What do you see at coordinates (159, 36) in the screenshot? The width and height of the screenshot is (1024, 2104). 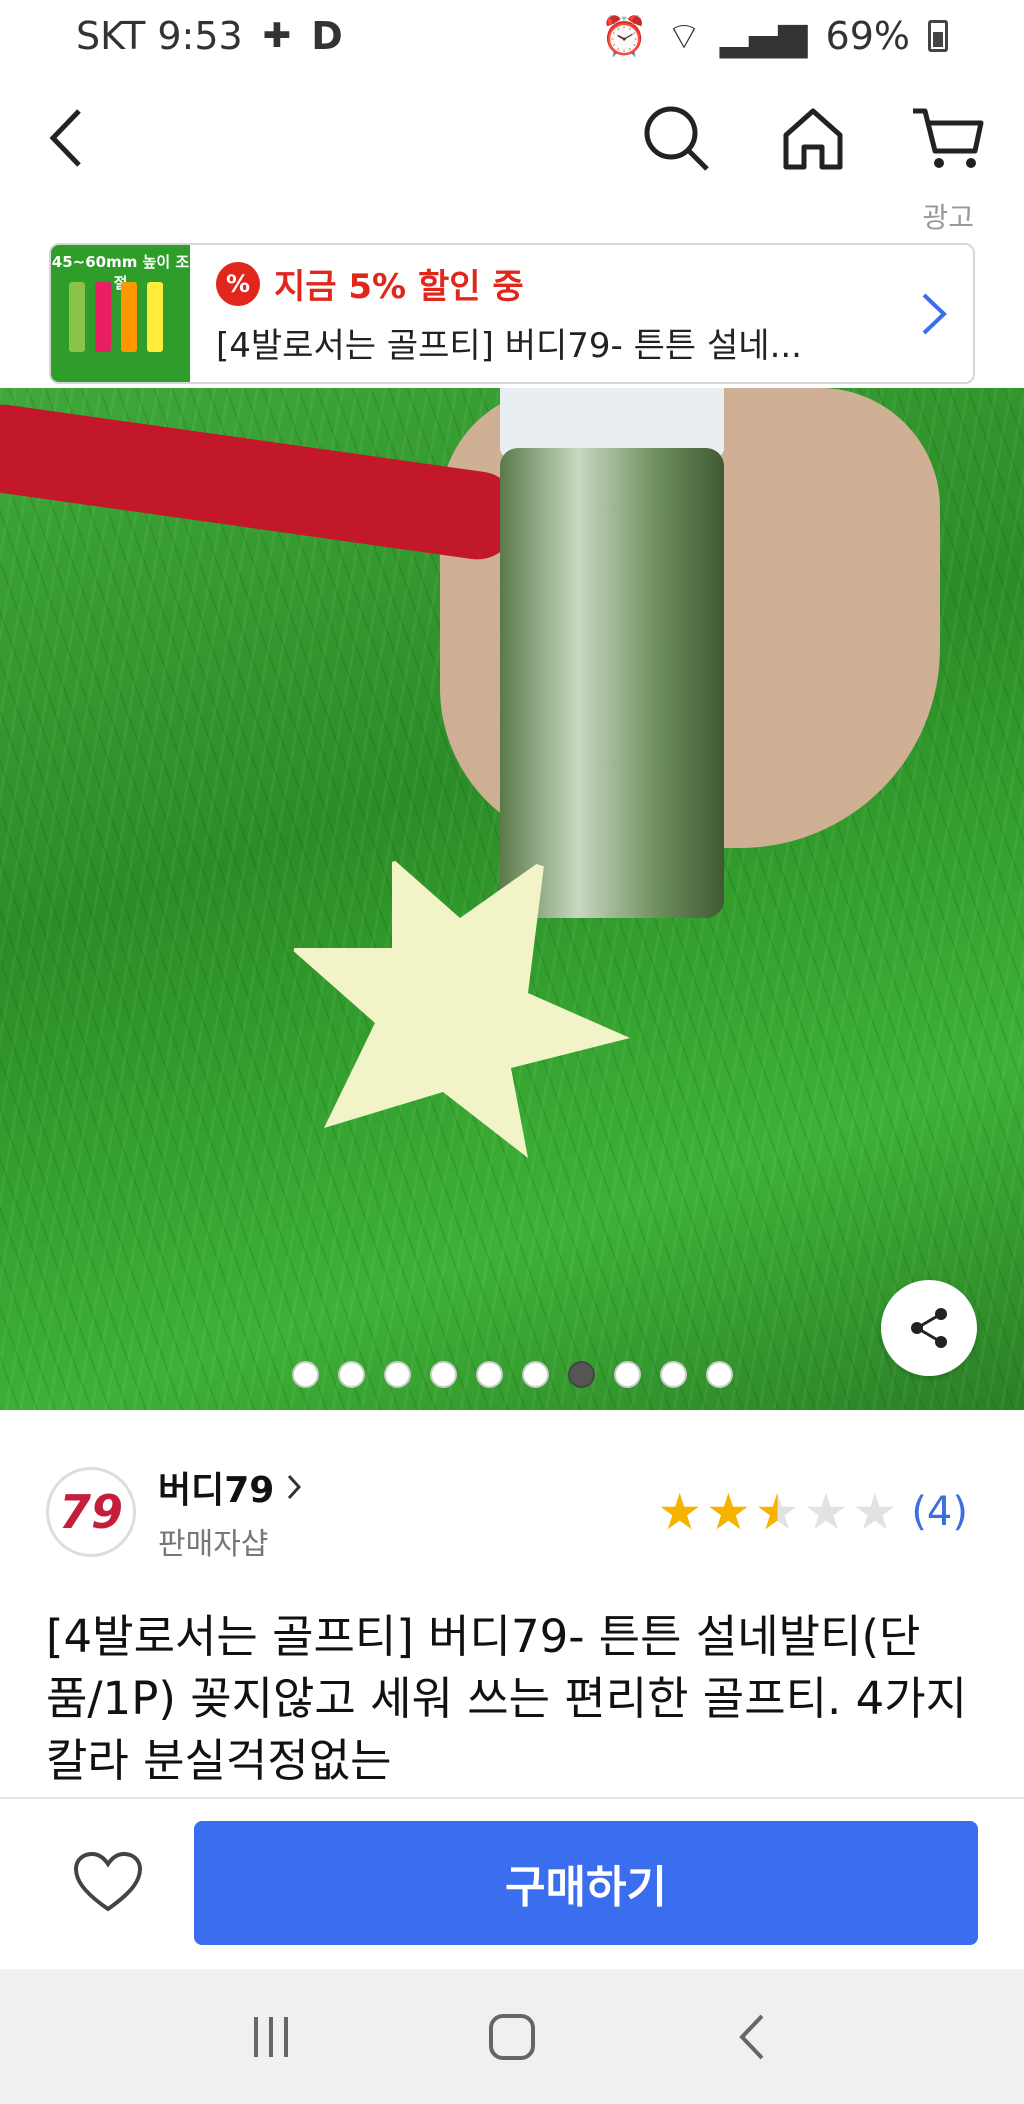 I see `carrier-time: SKT 9:53` at bounding box center [159, 36].